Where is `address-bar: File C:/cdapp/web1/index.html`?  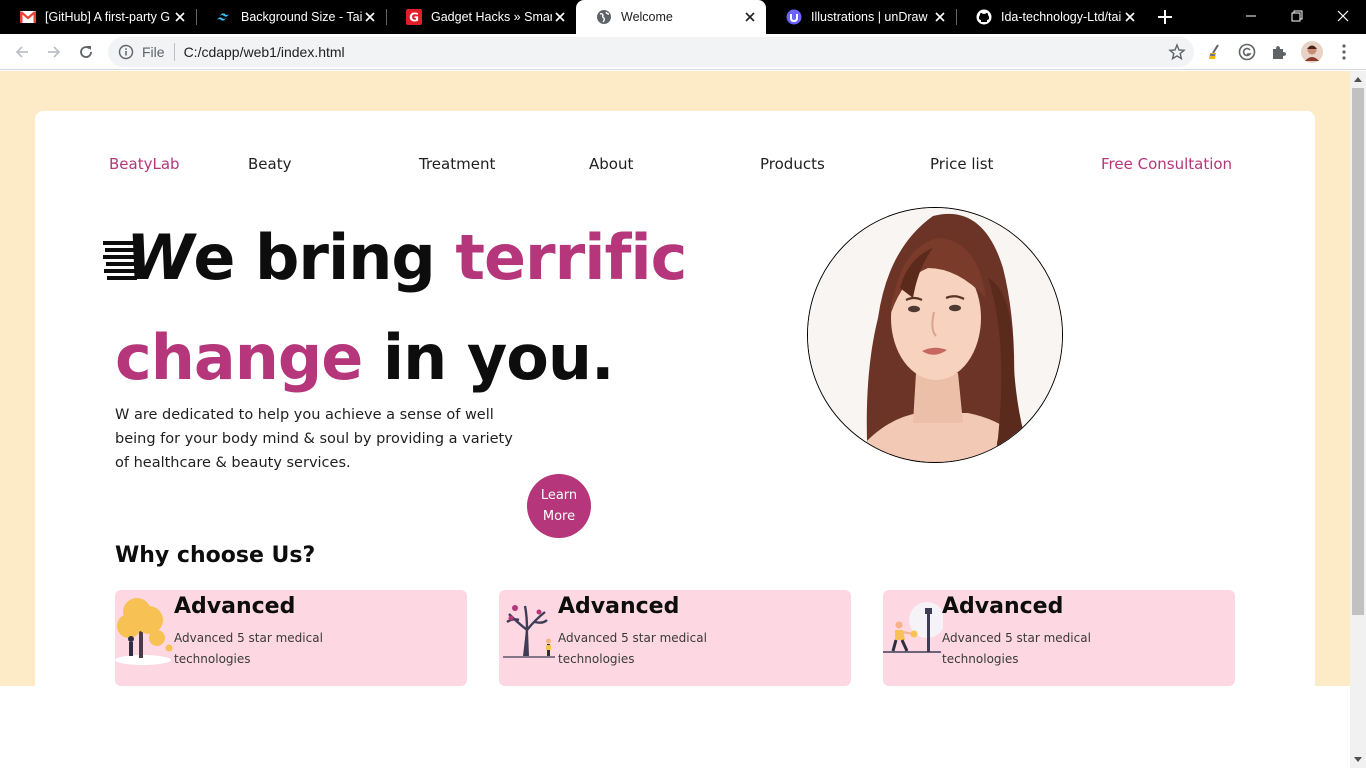 address-bar: File C:/cdapp/web1/index.html is located at coordinates (651, 52).